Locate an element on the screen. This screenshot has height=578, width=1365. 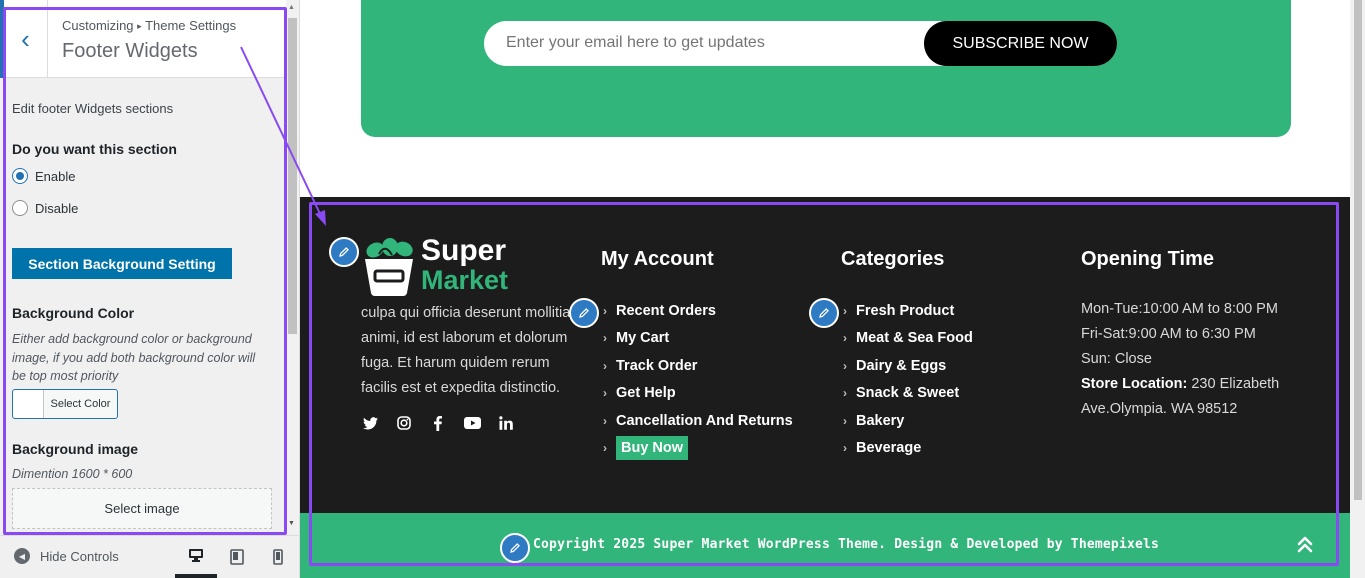
about-line: fuga. Et harum quidem rerum is located at coordinates (455, 363).